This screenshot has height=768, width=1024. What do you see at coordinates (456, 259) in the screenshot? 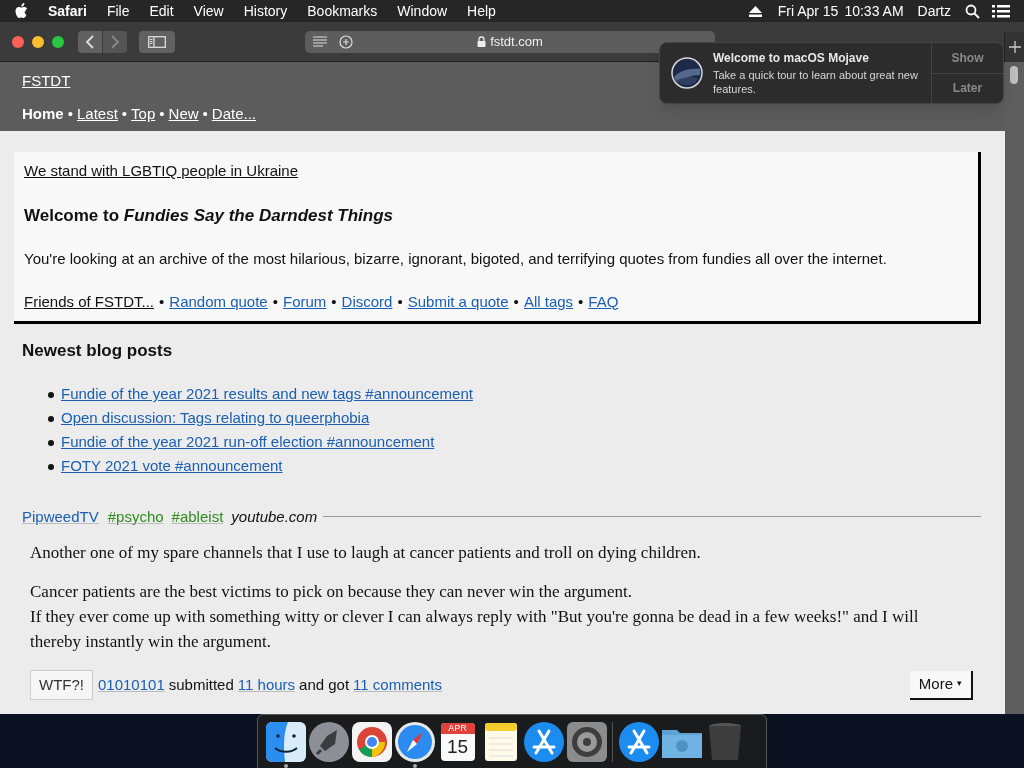
I see `intro-text: You're looking at an archive of the most hilarious, bizarre, ignorant, bigoted, and terrifying quotes from fundies all over the internet.` at bounding box center [456, 259].